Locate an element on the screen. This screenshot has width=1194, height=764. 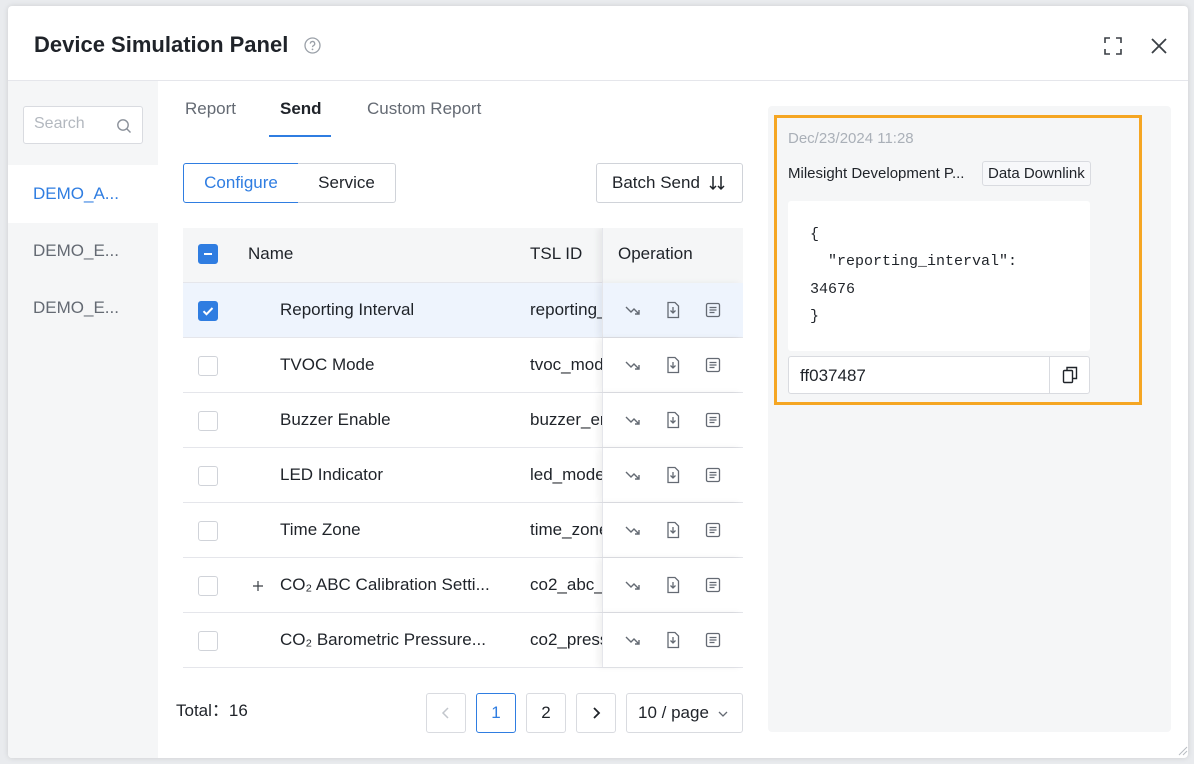
row-name: LED Indicator is located at coordinates (331, 474).